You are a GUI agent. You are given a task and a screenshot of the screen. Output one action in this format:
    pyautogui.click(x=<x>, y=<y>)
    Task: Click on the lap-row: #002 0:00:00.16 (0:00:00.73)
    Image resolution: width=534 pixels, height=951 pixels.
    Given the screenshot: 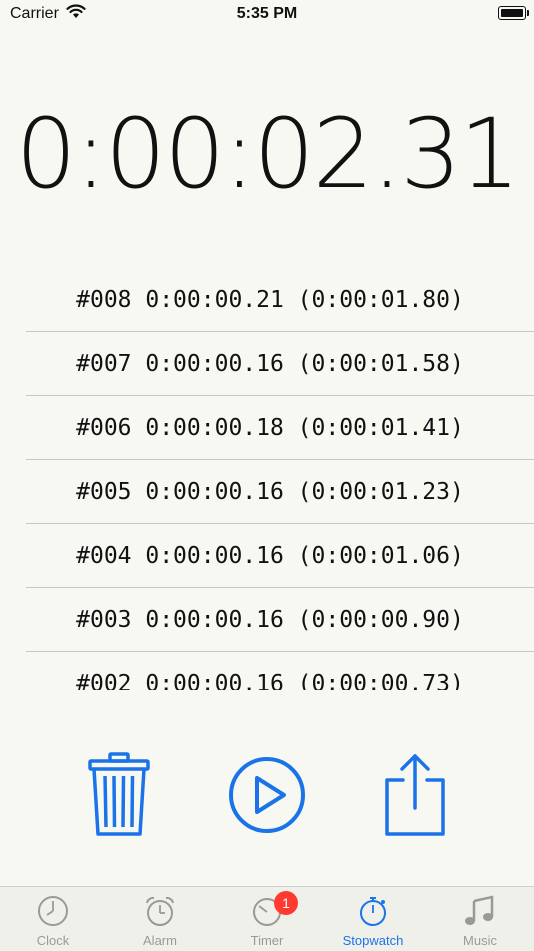 What is the action you would take?
    pyautogui.click(x=280, y=671)
    